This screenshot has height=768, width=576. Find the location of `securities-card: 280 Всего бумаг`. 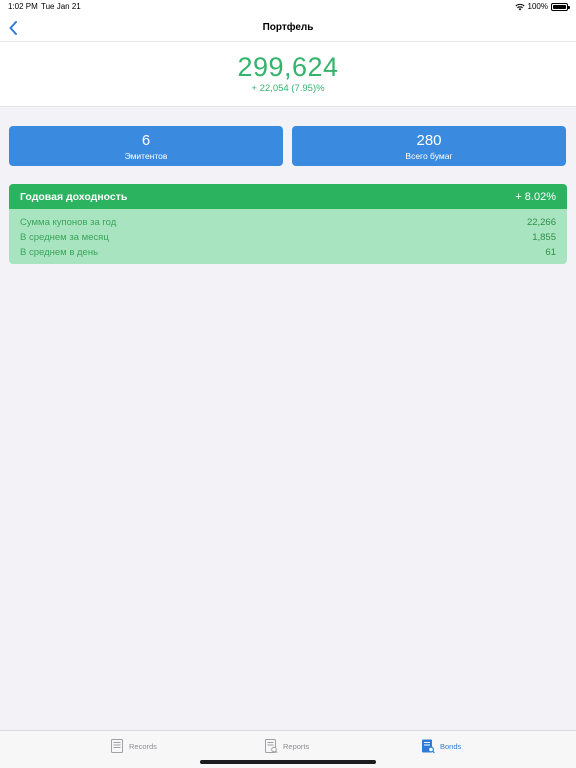

securities-card: 280 Всего бумаг is located at coordinates (429, 146).